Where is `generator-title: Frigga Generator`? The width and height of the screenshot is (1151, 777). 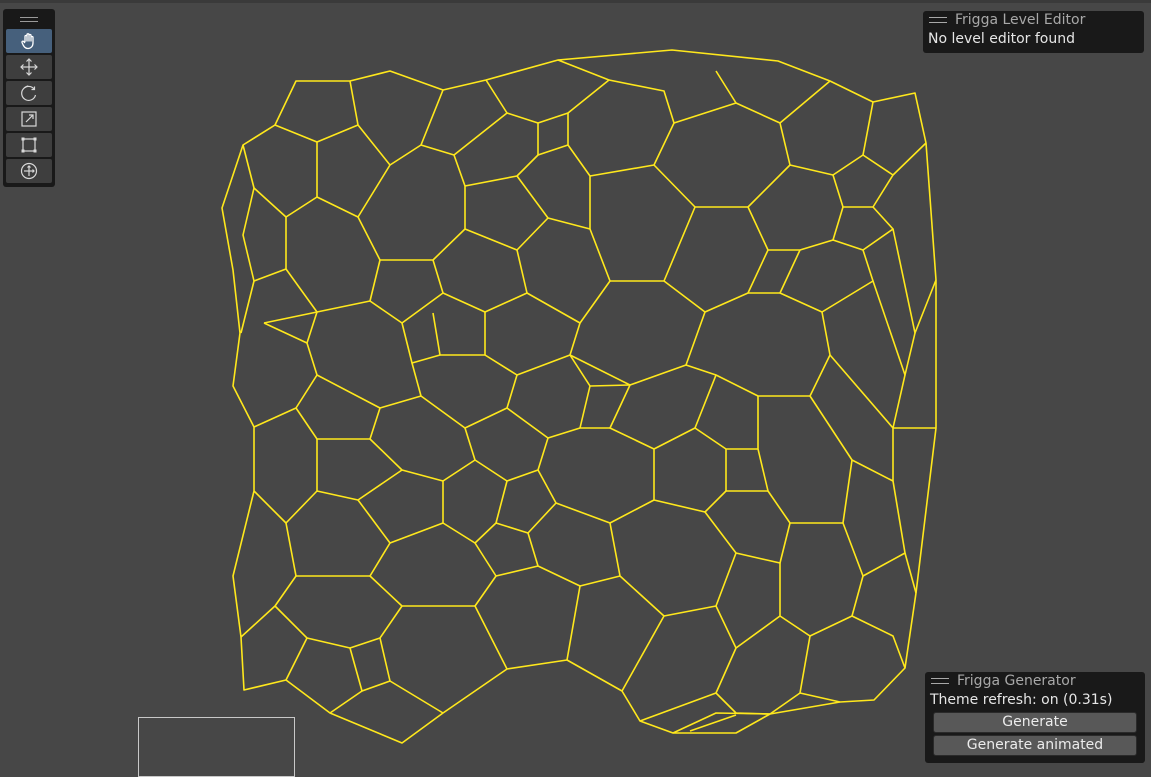
generator-title: Frigga Generator is located at coordinates (1016, 681).